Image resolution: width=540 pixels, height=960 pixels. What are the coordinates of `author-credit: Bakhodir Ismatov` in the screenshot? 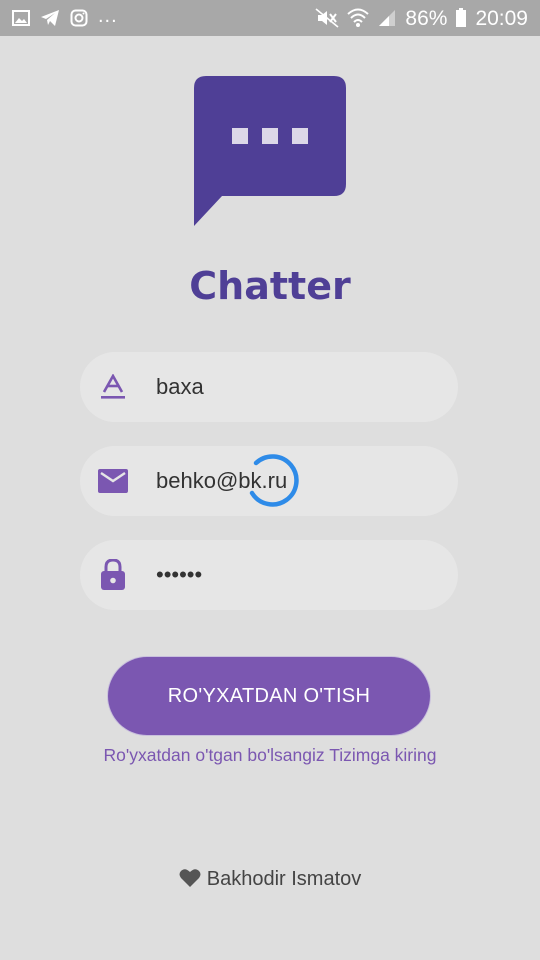 It's located at (270, 881).